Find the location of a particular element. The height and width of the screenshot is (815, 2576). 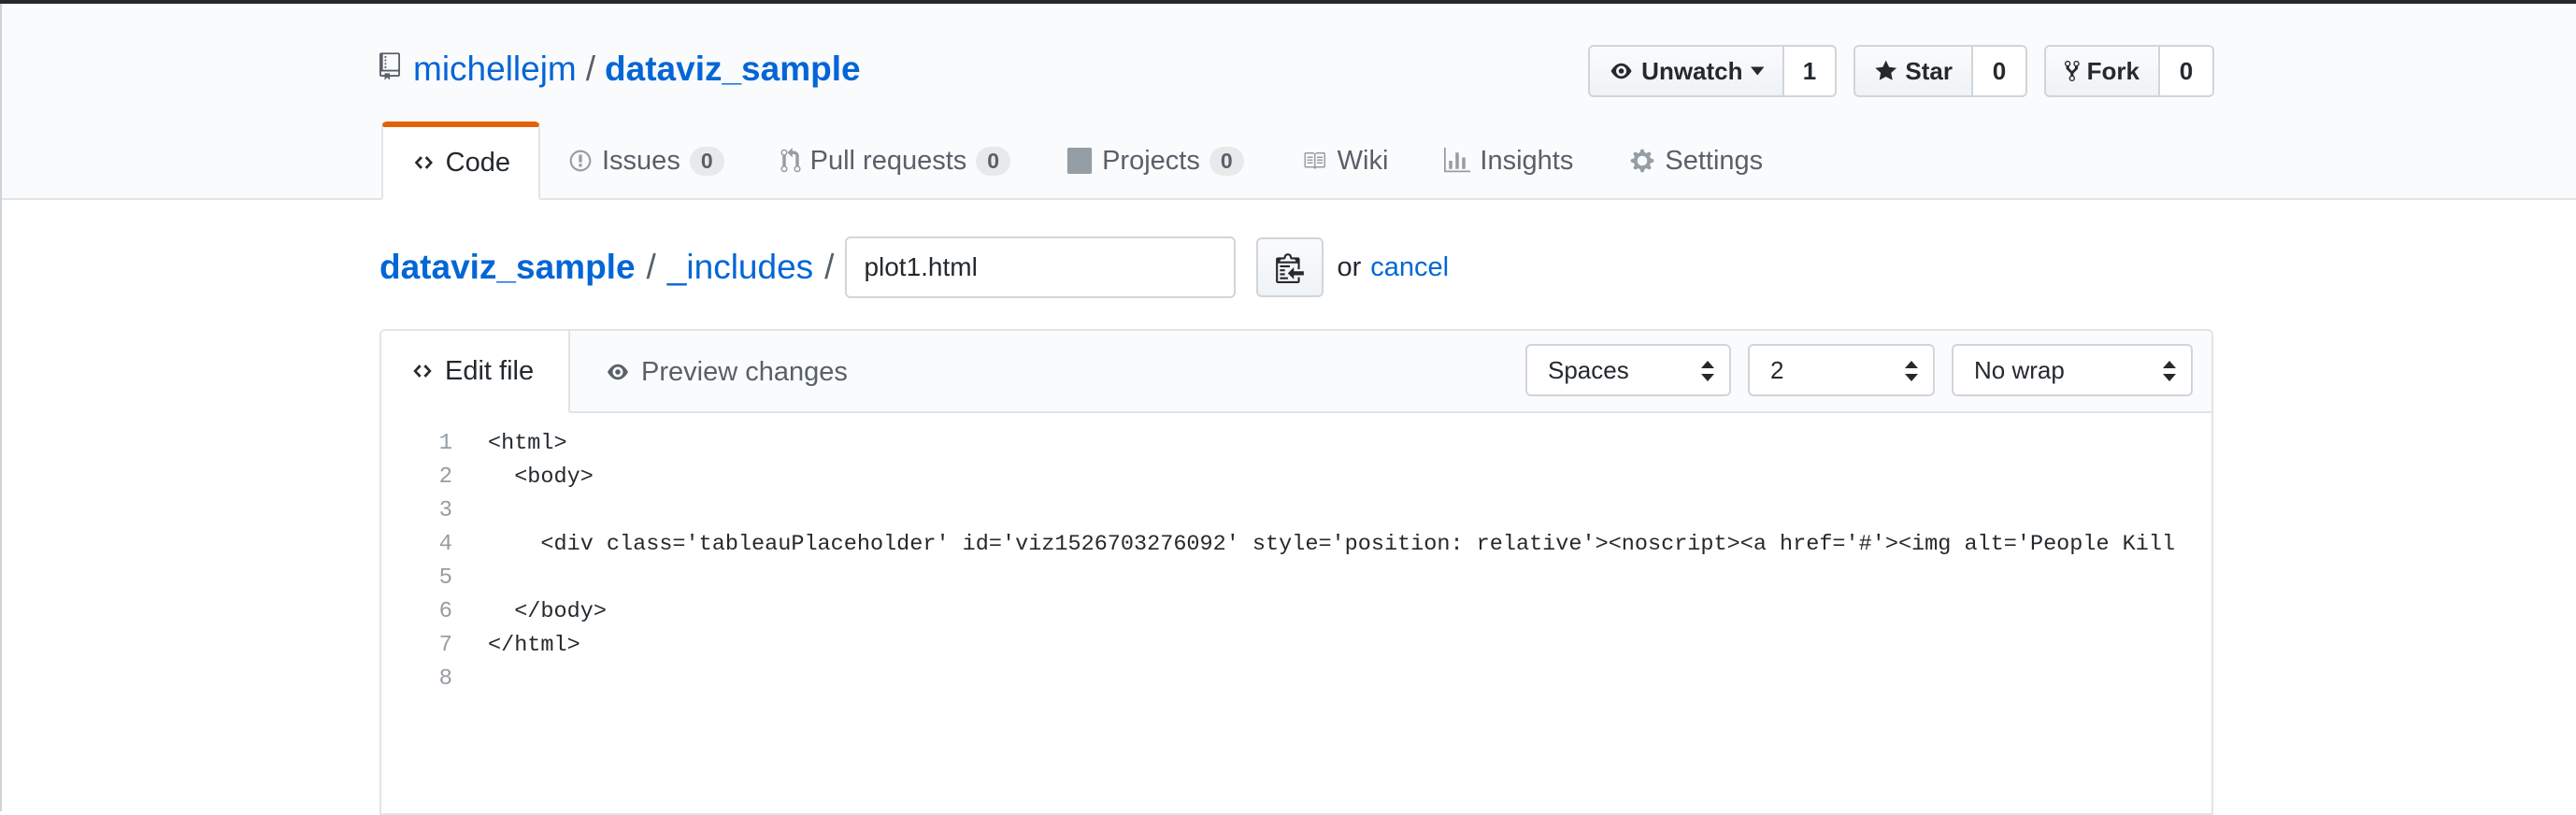

tab-projects-label: Projects is located at coordinates (1151, 160).